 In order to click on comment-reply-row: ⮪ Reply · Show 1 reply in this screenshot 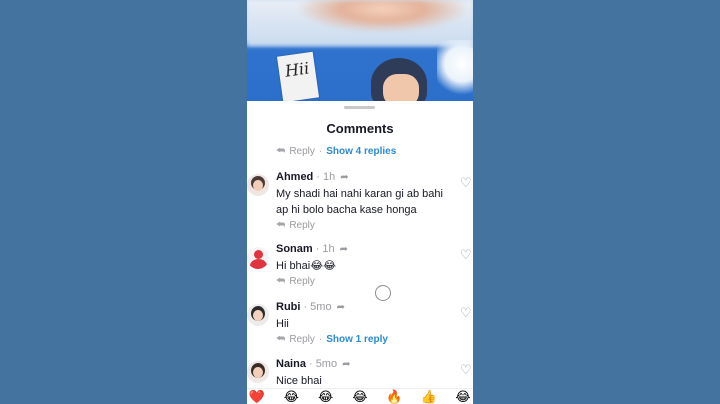, I will do `click(332, 339)`.